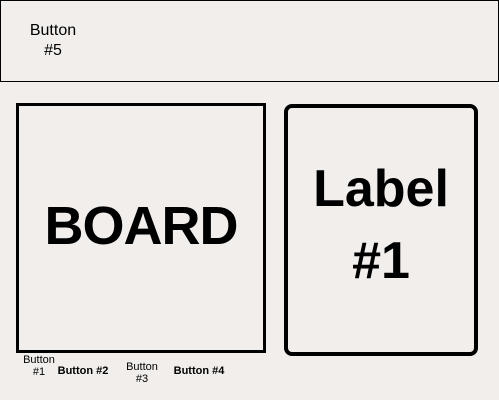  I want to click on button-2: Button #2, so click(83, 371).